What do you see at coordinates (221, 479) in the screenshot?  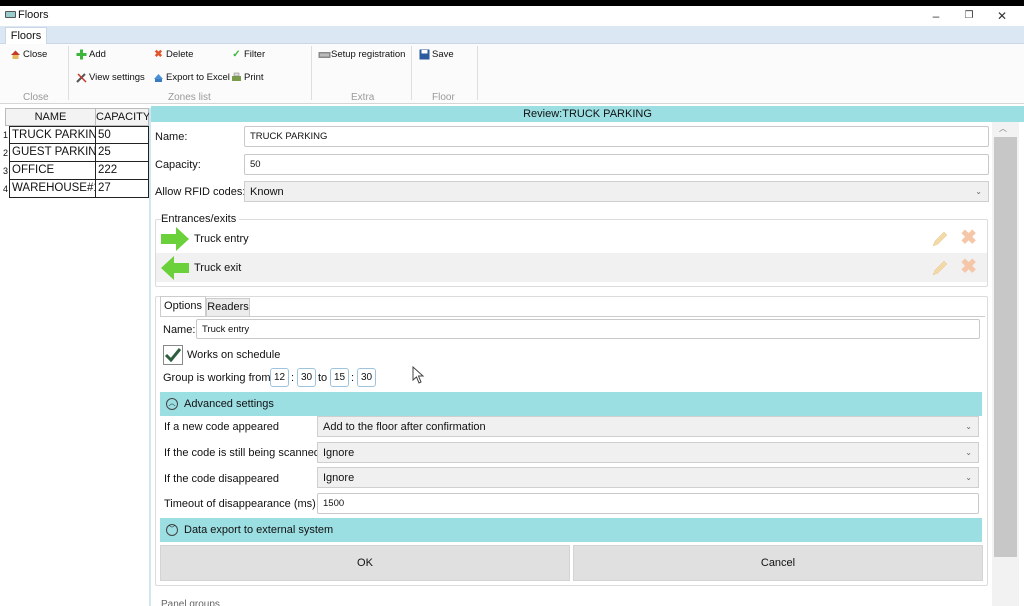 I see `disappeared-label: If the code disappeared` at bounding box center [221, 479].